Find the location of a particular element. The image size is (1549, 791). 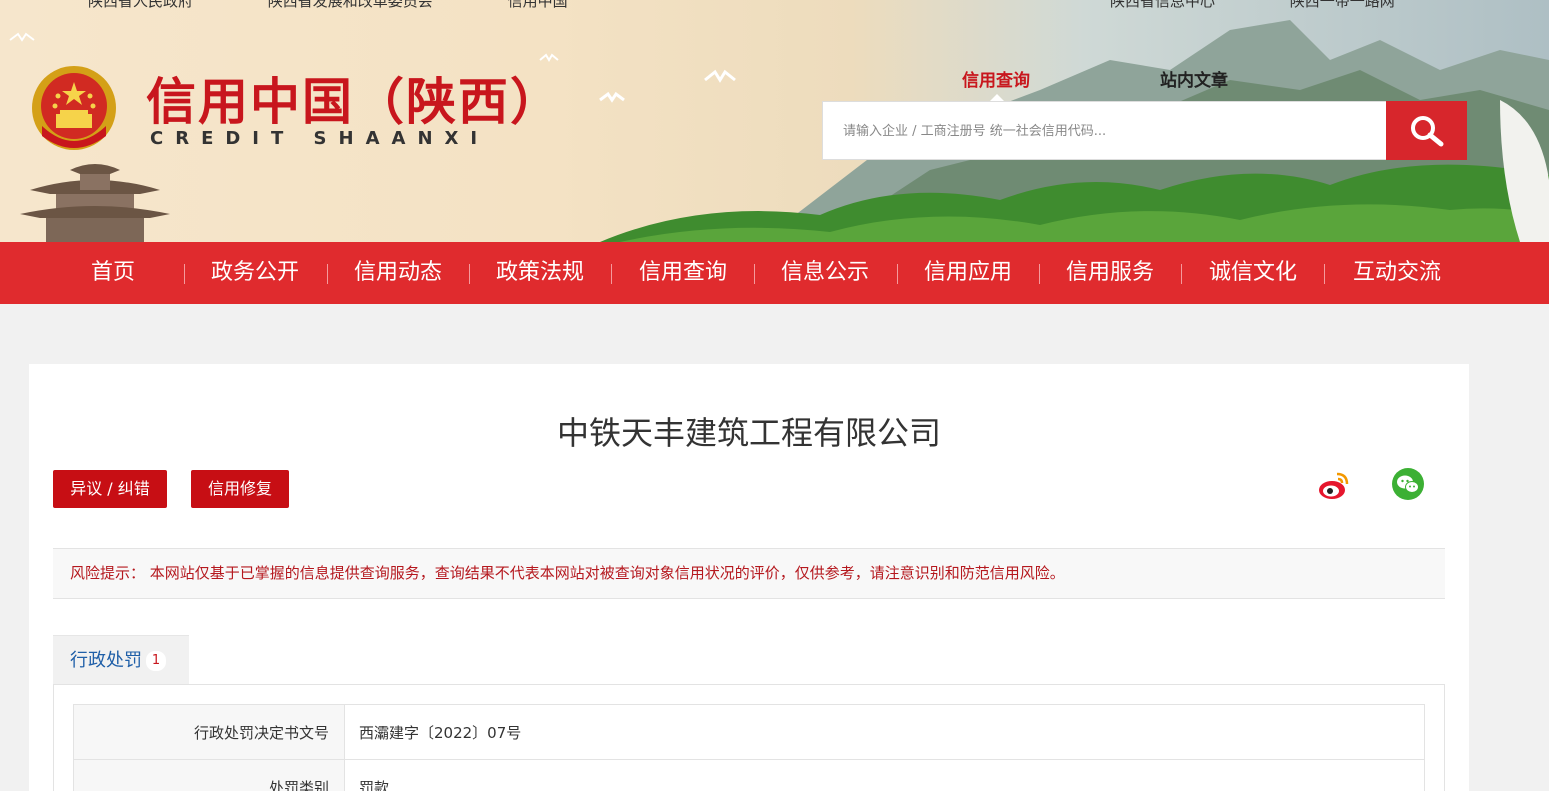

nav-item-policy: 政策法规 is located at coordinates (540, 273).